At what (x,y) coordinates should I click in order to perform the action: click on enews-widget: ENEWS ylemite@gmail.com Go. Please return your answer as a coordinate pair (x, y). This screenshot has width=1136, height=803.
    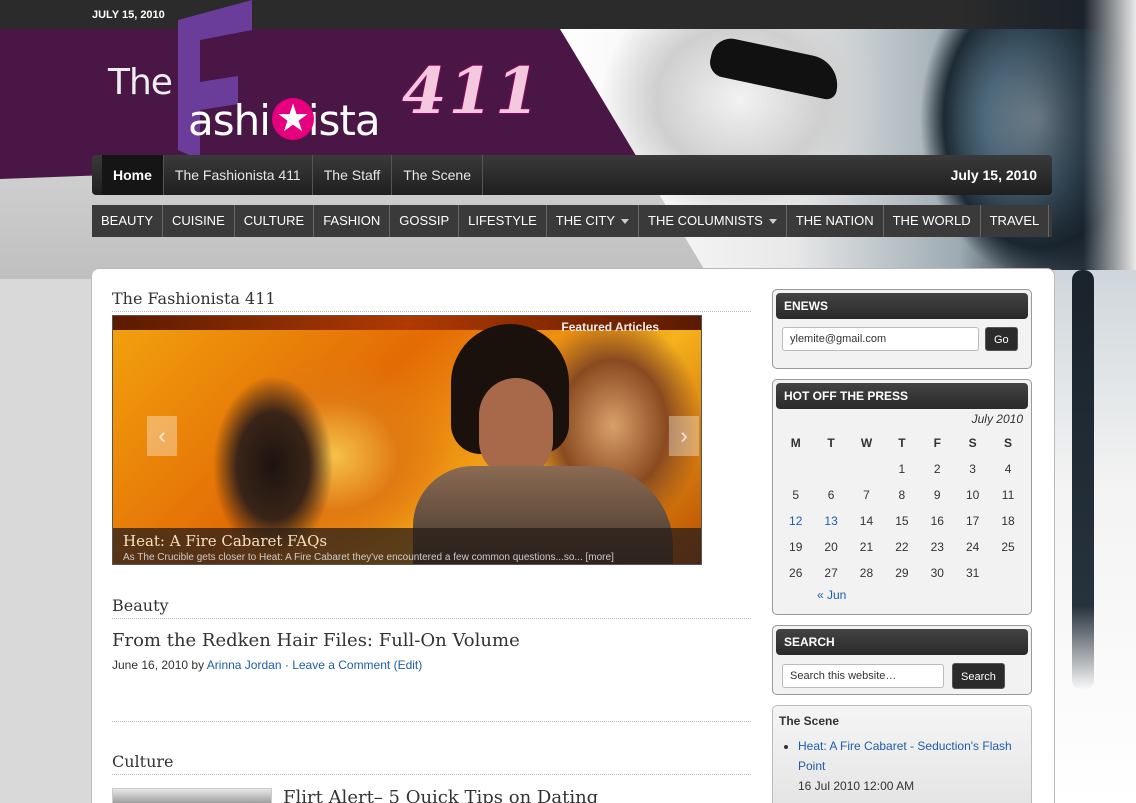
    Looking at the image, I should click on (902, 329).